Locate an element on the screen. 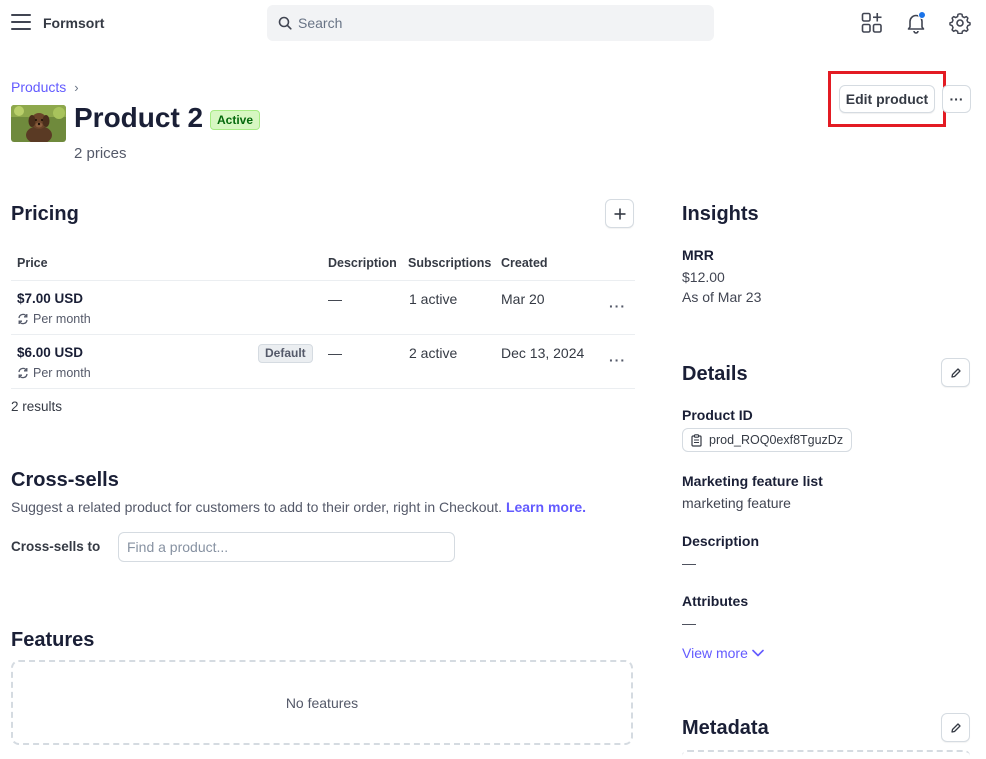 This screenshot has height=759, width=986. more-actions-button: ··· is located at coordinates (956, 99).